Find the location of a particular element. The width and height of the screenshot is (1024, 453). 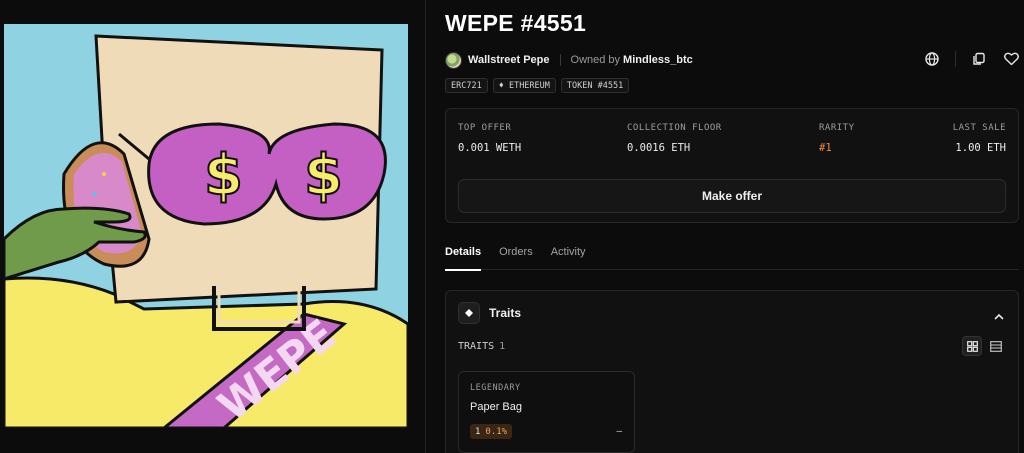

stat-value: 1.00 ETH is located at coordinates (980, 148).